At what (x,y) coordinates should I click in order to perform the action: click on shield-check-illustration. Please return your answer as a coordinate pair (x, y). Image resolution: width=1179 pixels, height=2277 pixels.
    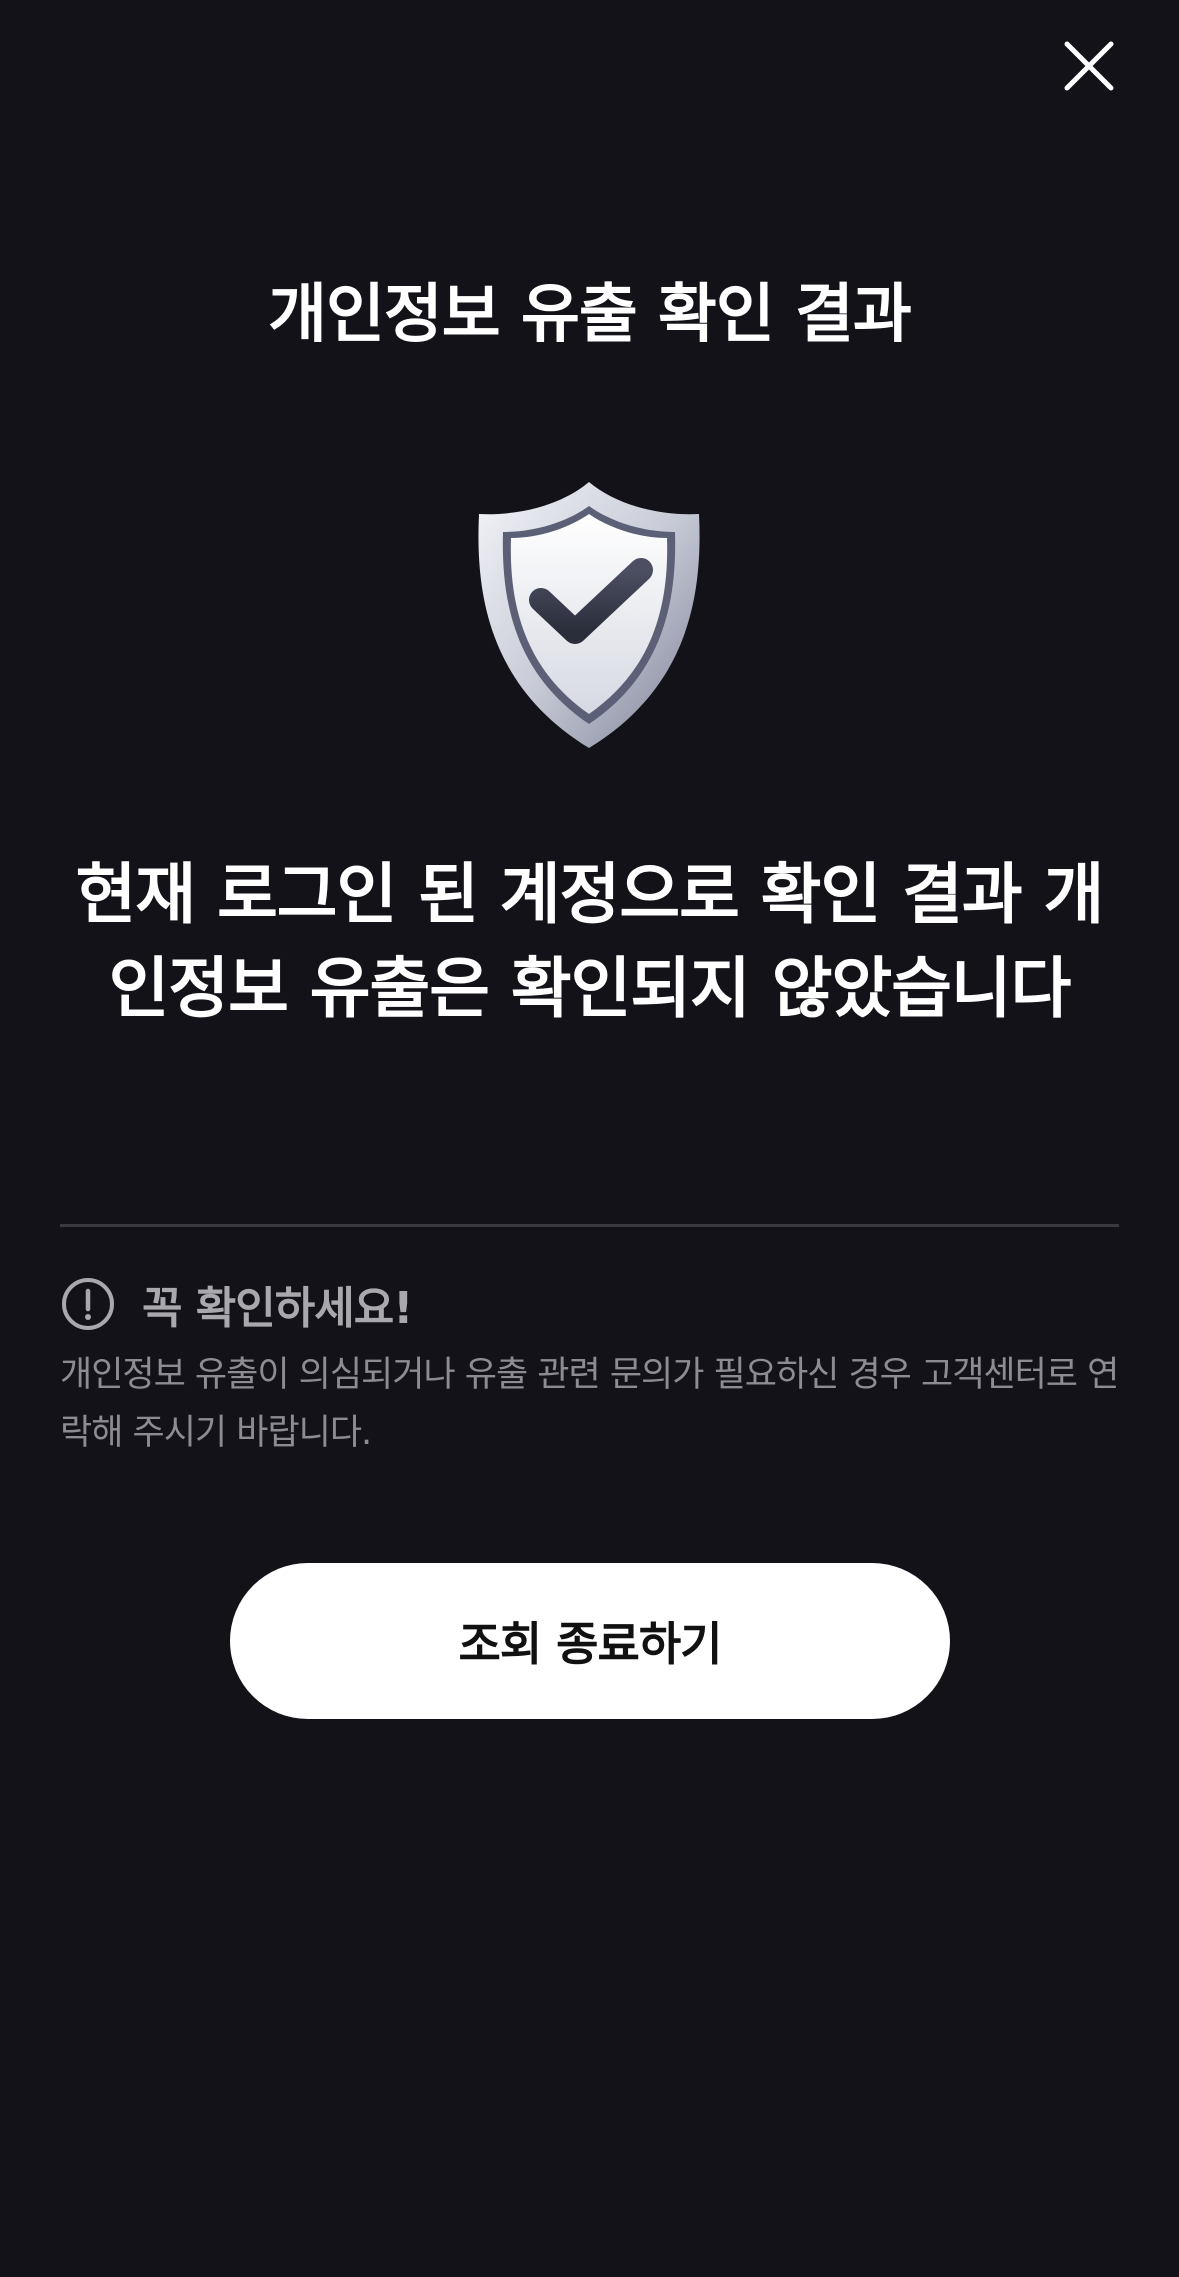
    Looking at the image, I should click on (589, 615).